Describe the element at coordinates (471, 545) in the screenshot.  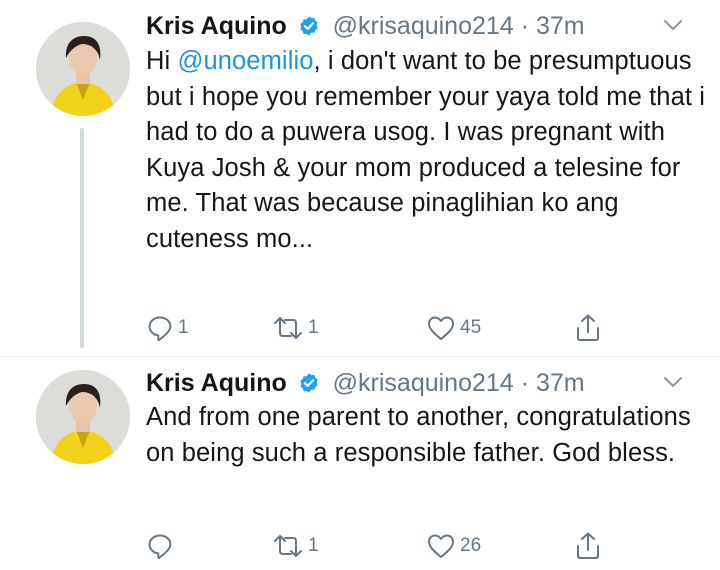
I see `like-count: 26` at that location.